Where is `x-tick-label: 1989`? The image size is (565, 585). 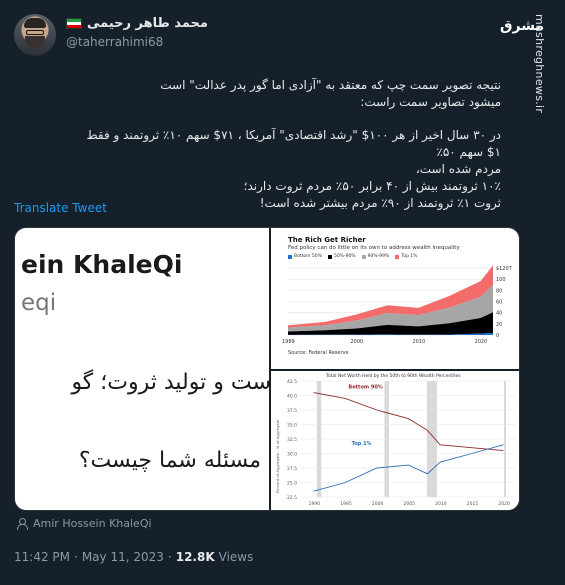
x-tick-label: 1989 is located at coordinates (288, 342).